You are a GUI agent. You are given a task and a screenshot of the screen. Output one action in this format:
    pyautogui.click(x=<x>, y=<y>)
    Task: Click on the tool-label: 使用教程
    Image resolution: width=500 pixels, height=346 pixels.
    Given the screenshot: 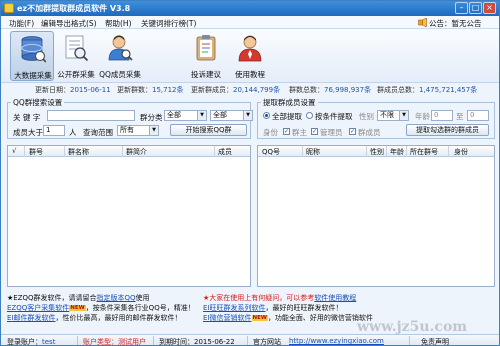 What is the action you would take?
    pyautogui.click(x=250, y=74)
    